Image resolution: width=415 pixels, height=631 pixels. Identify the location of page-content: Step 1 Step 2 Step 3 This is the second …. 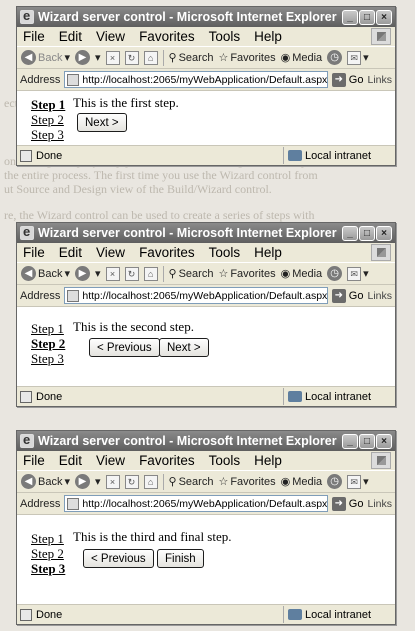
(206, 347).